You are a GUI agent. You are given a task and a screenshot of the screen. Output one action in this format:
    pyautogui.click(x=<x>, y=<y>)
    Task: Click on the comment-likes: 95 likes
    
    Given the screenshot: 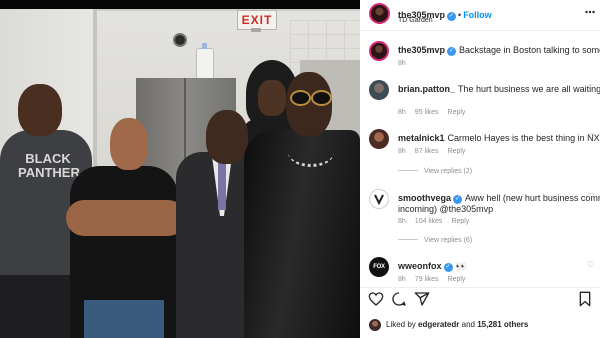 What is the action you would take?
    pyautogui.click(x=427, y=112)
    